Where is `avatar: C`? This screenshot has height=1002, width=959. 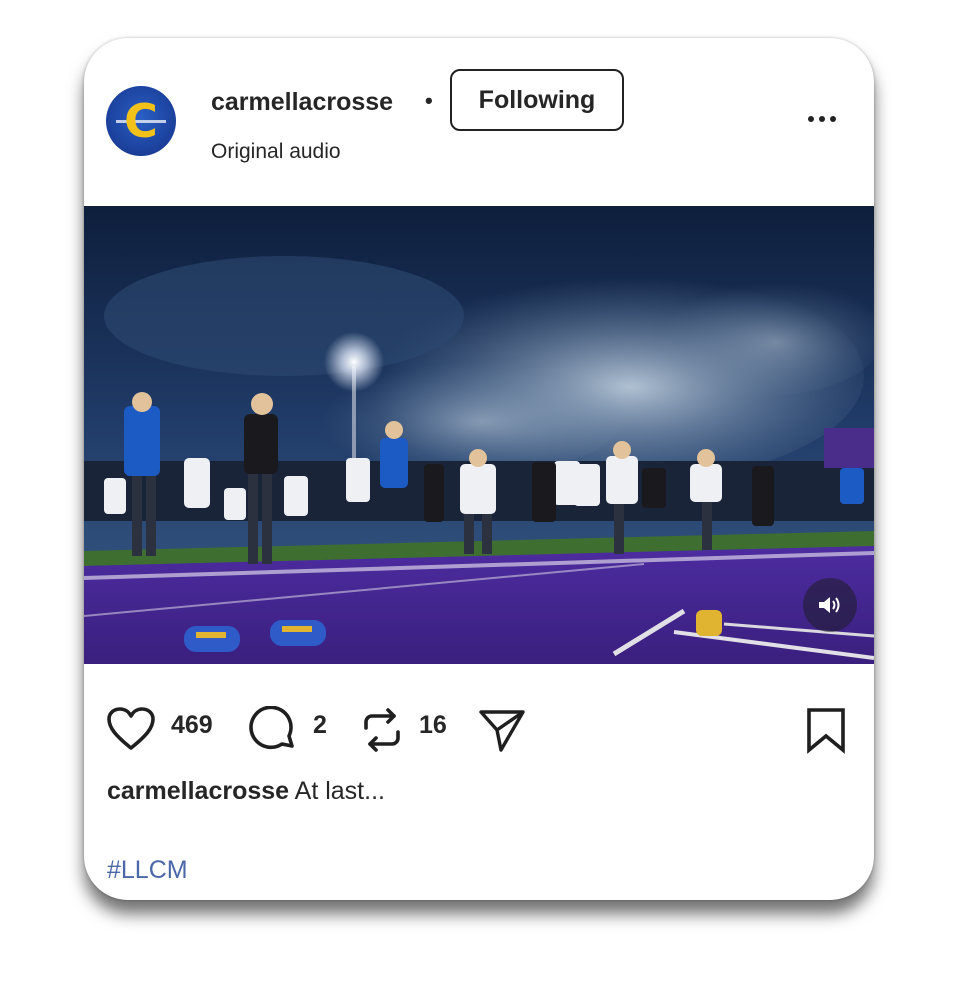
avatar: C is located at coordinates (141, 121).